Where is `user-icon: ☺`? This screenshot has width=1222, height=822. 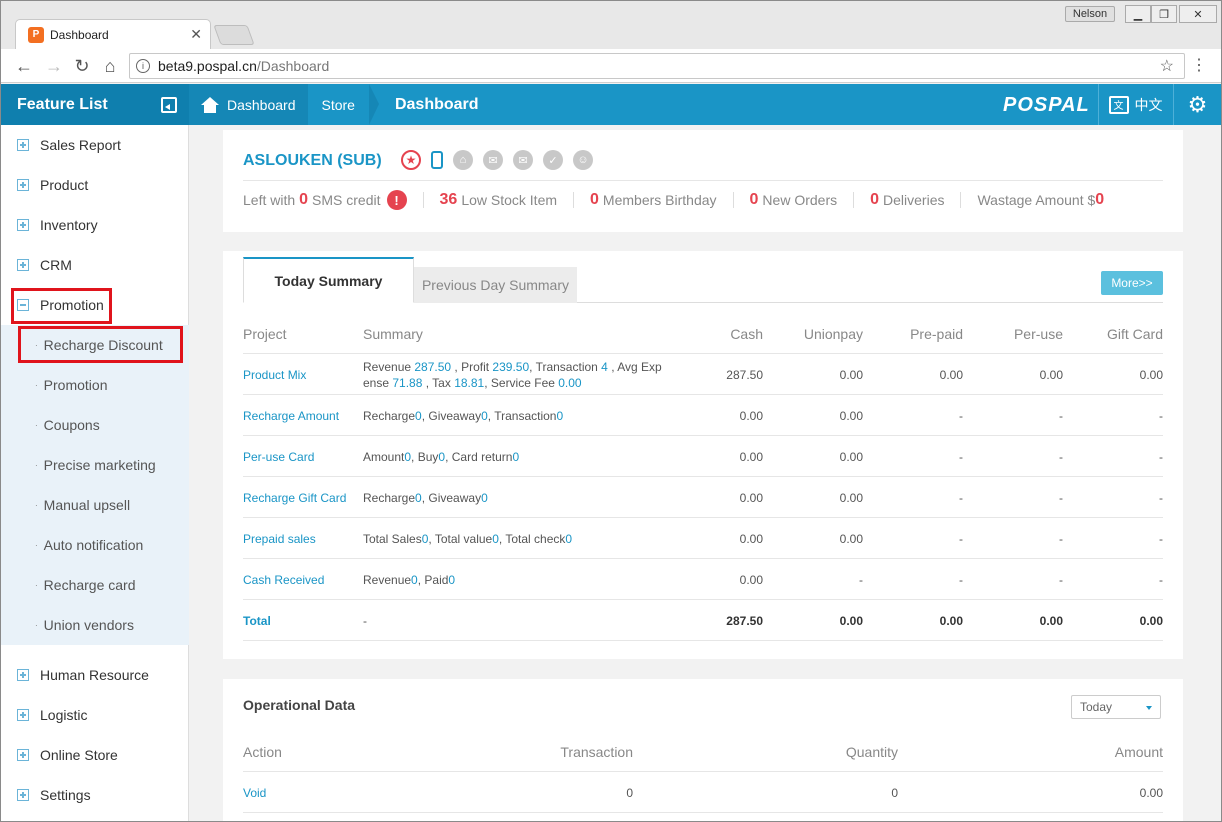 user-icon: ☺ is located at coordinates (583, 160).